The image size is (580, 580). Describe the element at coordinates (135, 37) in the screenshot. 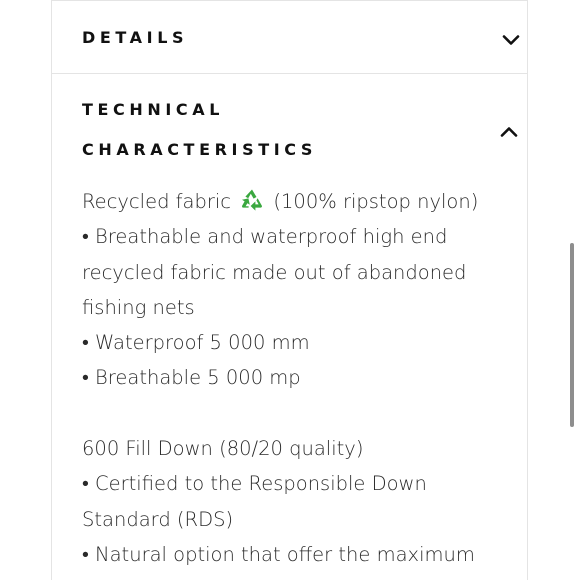

I see `details-heading: DETAILS` at that location.